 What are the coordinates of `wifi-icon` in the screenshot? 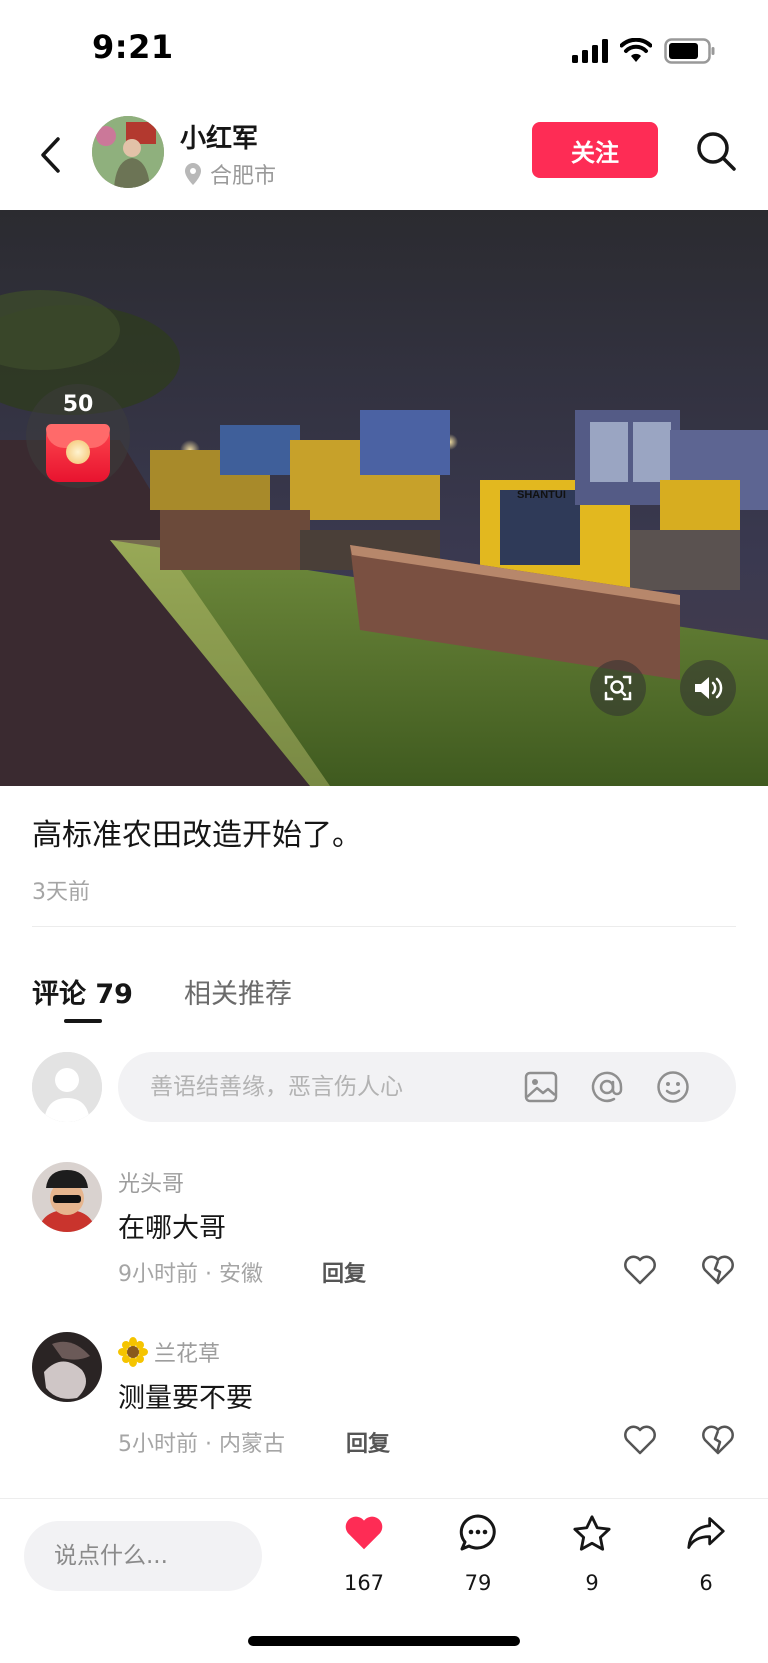 It's located at (636, 50).